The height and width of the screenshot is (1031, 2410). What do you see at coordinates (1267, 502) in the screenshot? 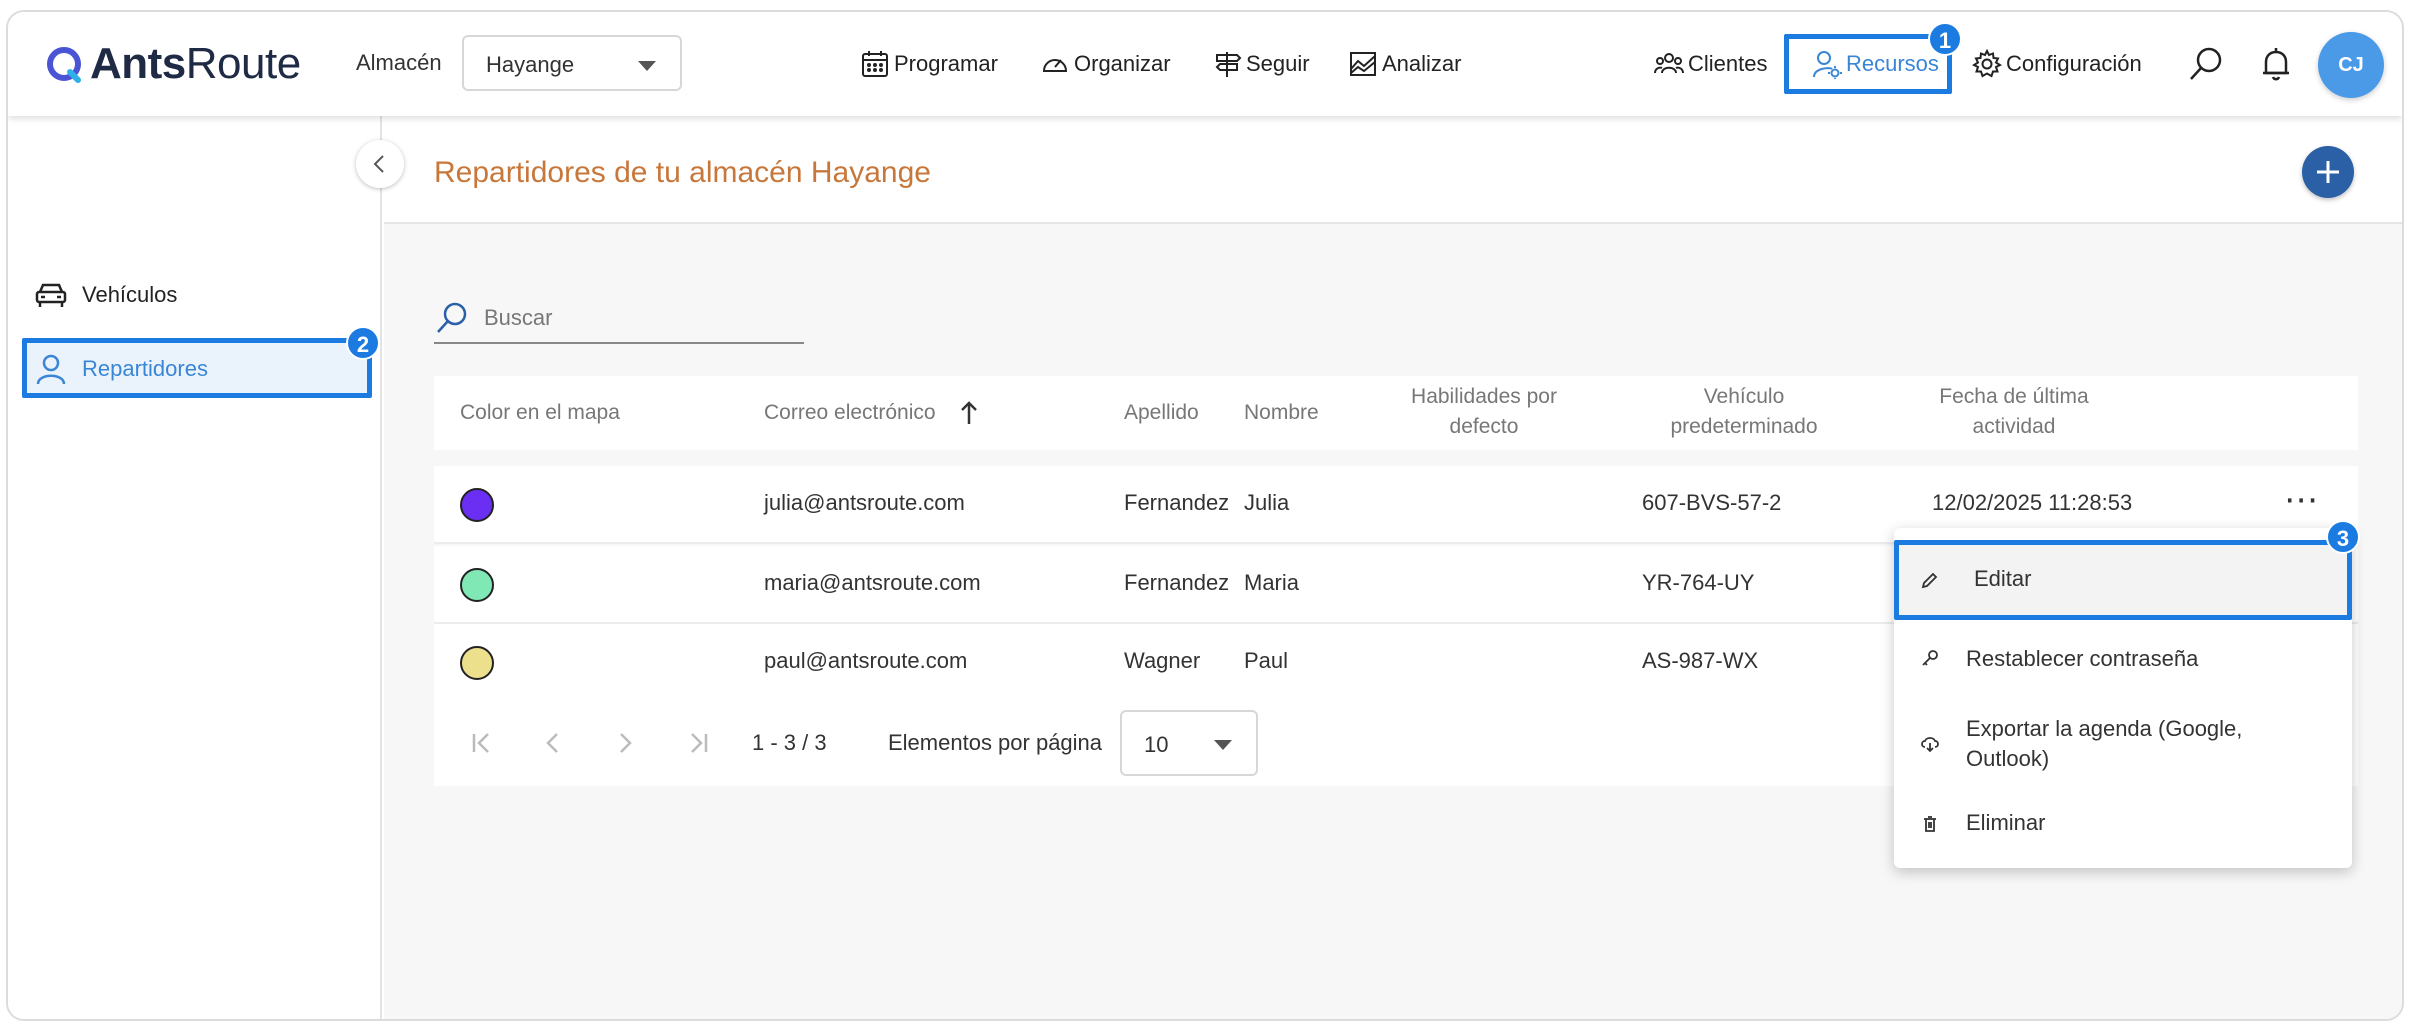
I see `cell-firstname: Julia` at bounding box center [1267, 502].